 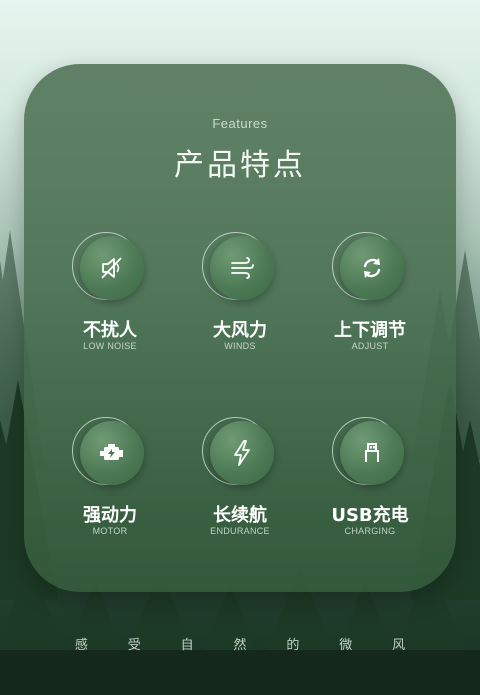 What do you see at coordinates (372, 453) in the screenshot?
I see `usb-icon` at bounding box center [372, 453].